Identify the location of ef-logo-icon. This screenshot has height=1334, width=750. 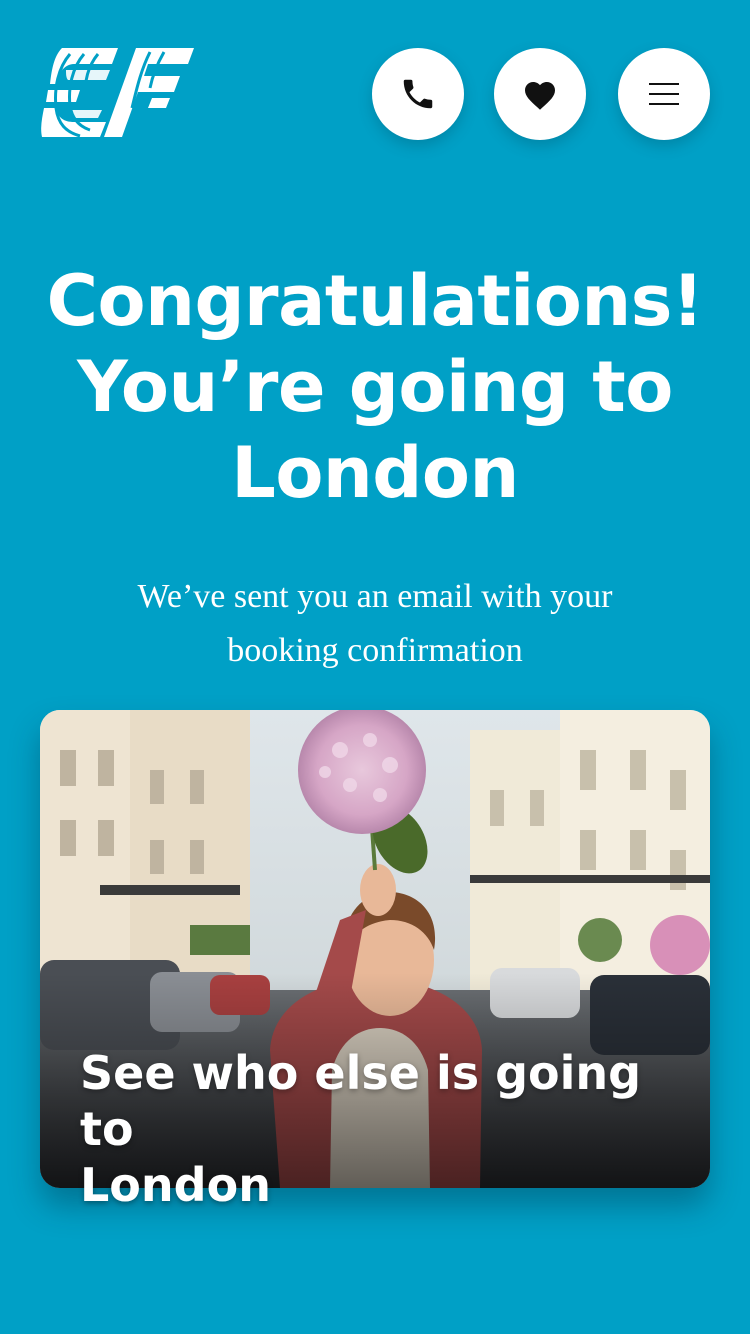
(117, 93).